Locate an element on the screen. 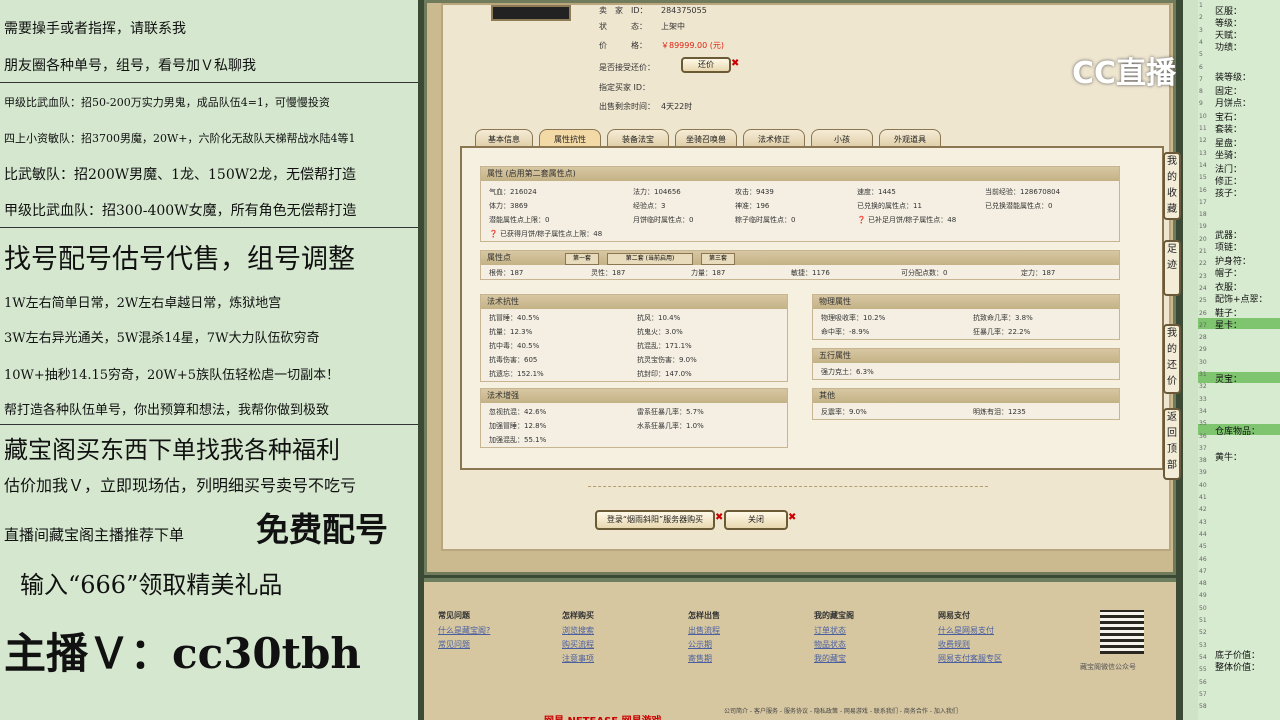  five-cell: 强力克土：6.3% is located at coordinates (847, 372).